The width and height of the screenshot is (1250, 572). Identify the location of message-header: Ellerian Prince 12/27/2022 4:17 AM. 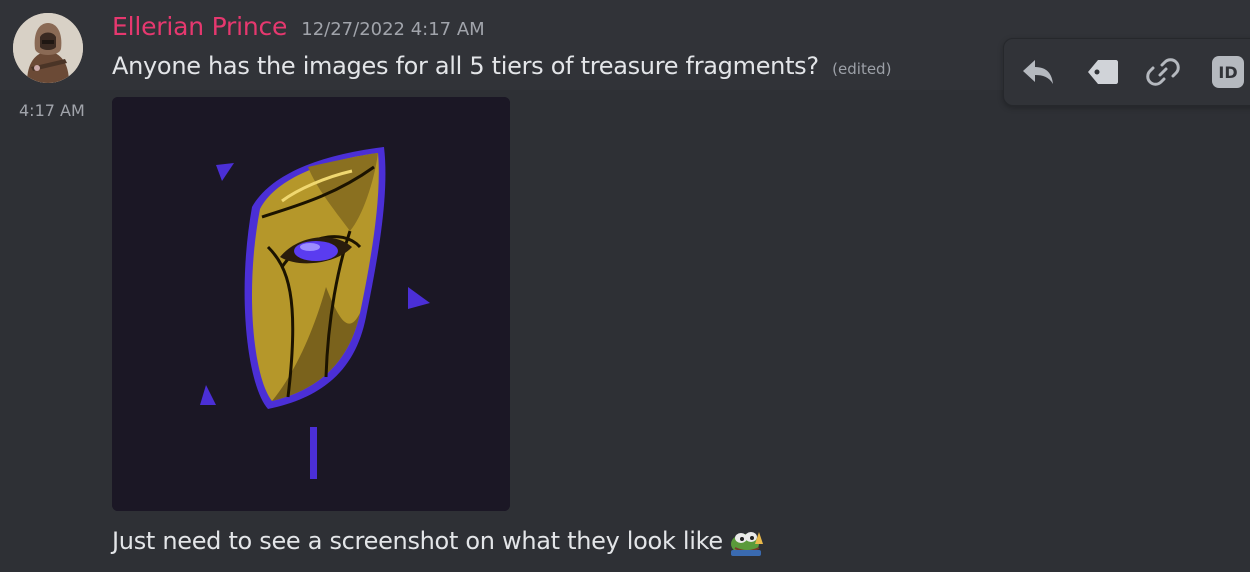
(298, 29).